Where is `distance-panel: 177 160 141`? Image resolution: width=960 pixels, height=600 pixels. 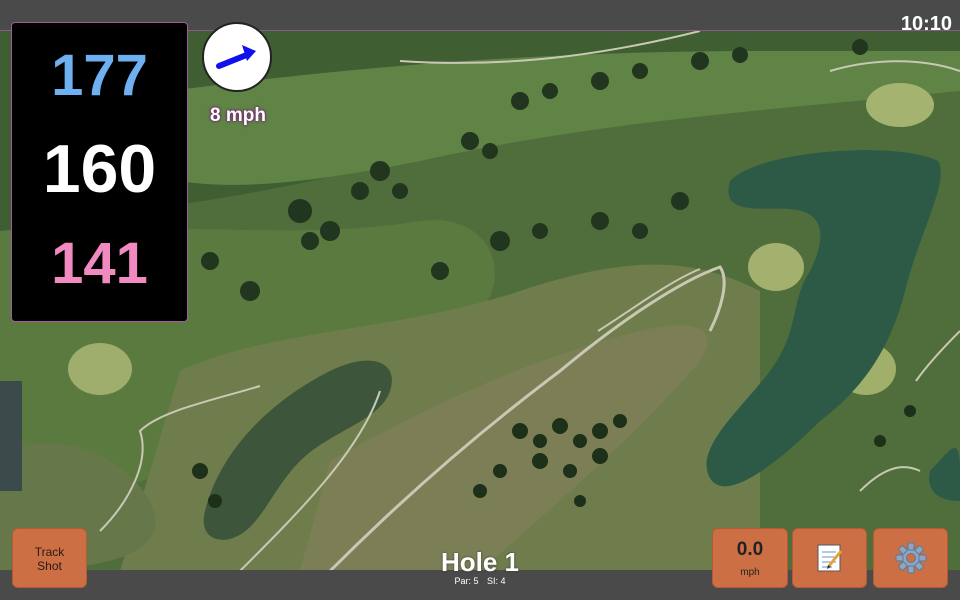
distance-panel: 177 160 141 is located at coordinates (99, 172).